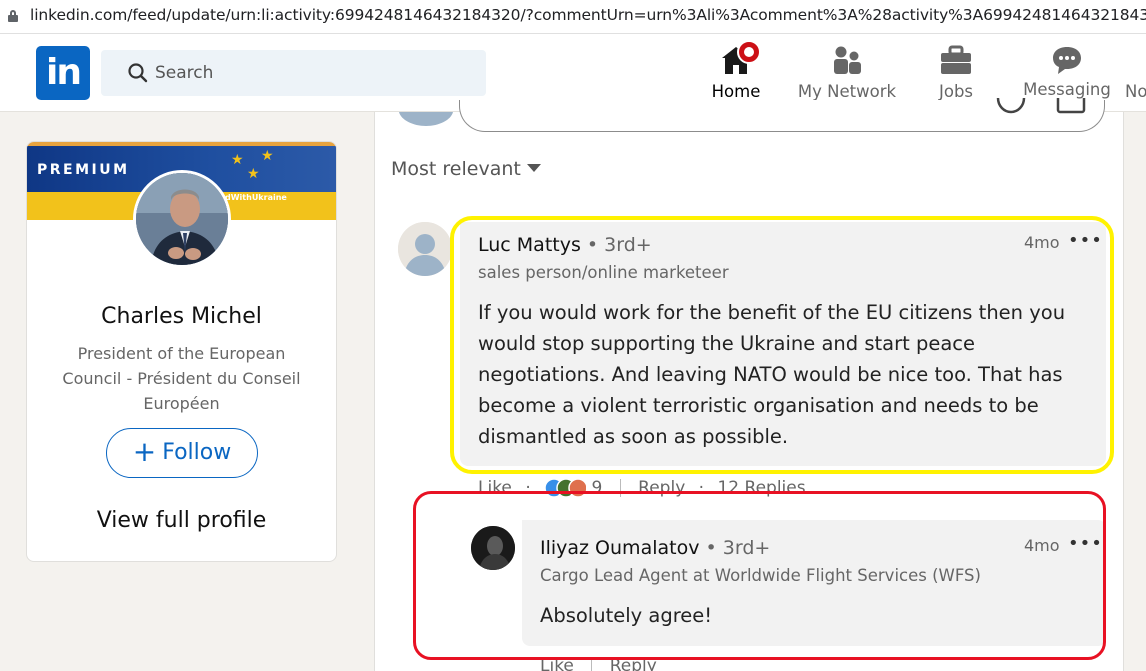 This screenshot has height=671, width=1146. Describe the element at coordinates (181, 316) in the screenshot. I see `profile-name: Charles Michel` at that location.